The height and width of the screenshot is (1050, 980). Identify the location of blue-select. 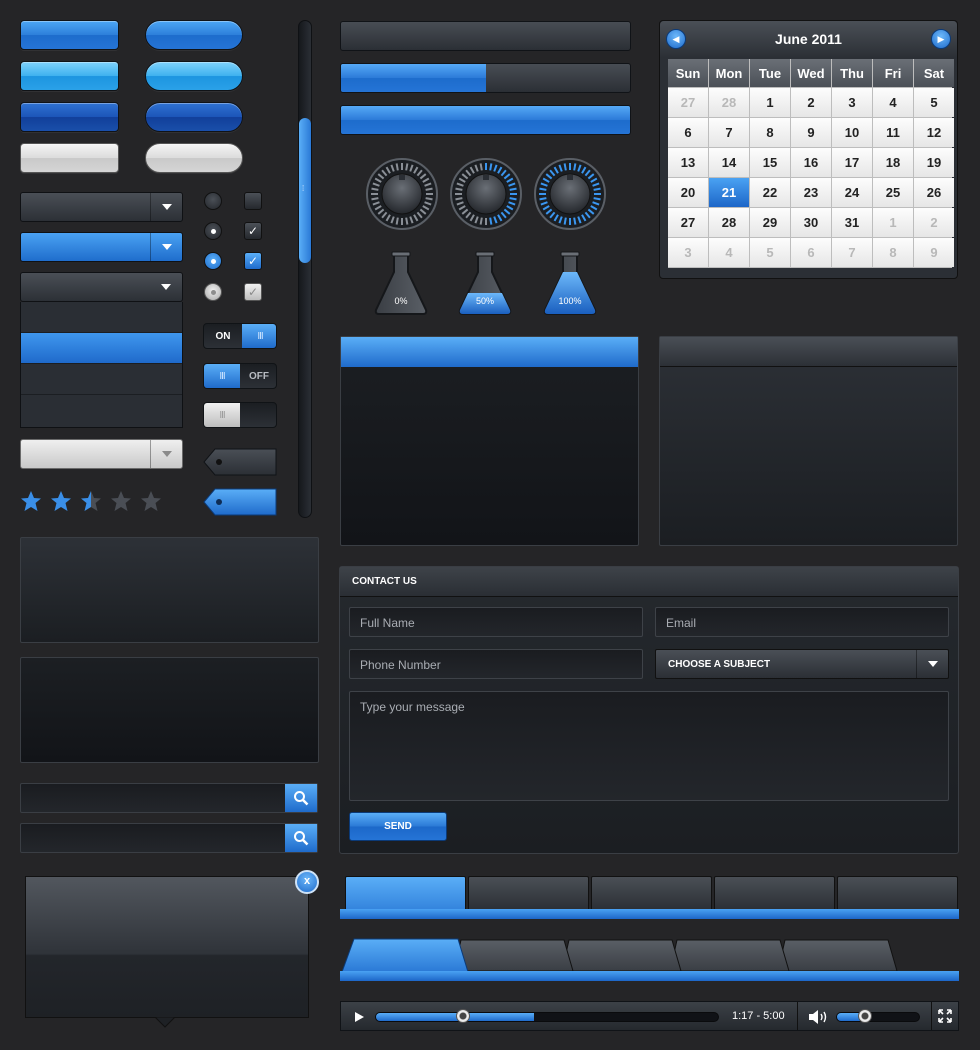
(101, 247).